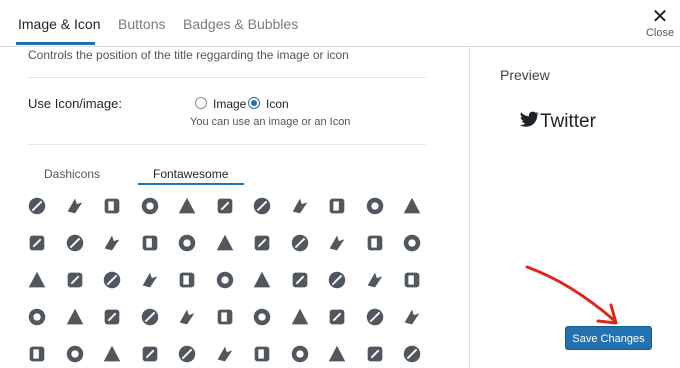 This screenshot has height=368, width=680. What do you see at coordinates (141, 24) in the screenshot?
I see `tab-buttons: Buttons` at bounding box center [141, 24].